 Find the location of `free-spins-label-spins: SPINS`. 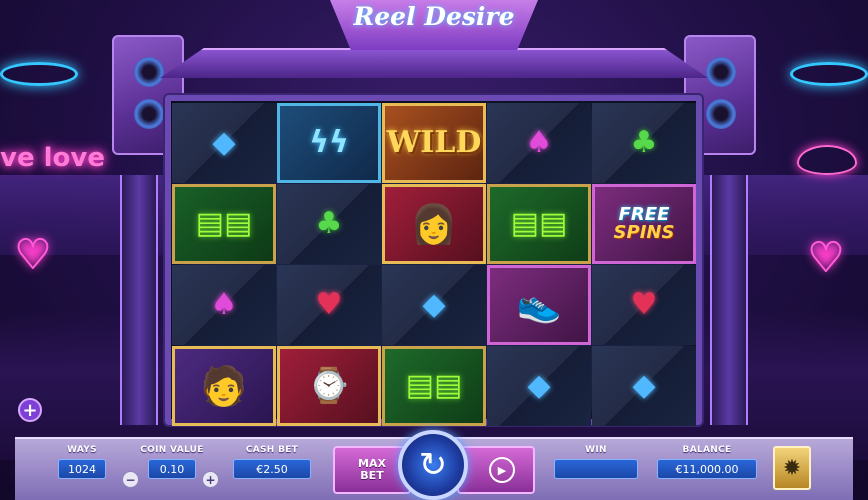

free-spins-label-spins: SPINS is located at coordinates (644, 232).